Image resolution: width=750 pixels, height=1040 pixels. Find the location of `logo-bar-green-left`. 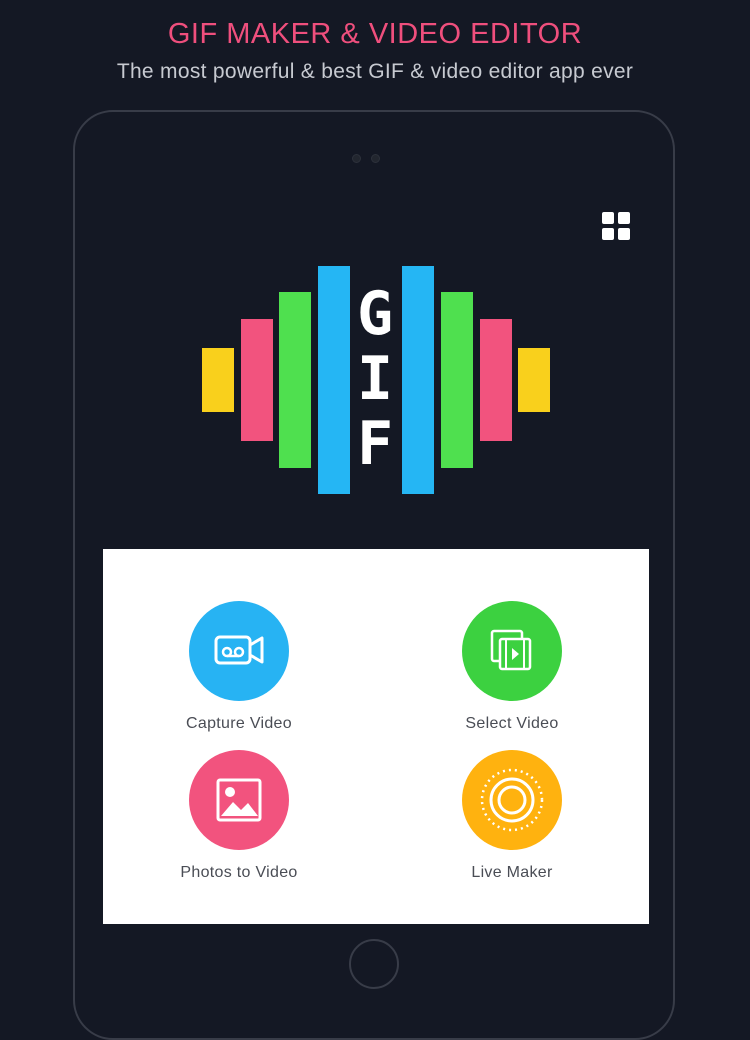

logo-bar-green-left is located at coordinates (295, 380).